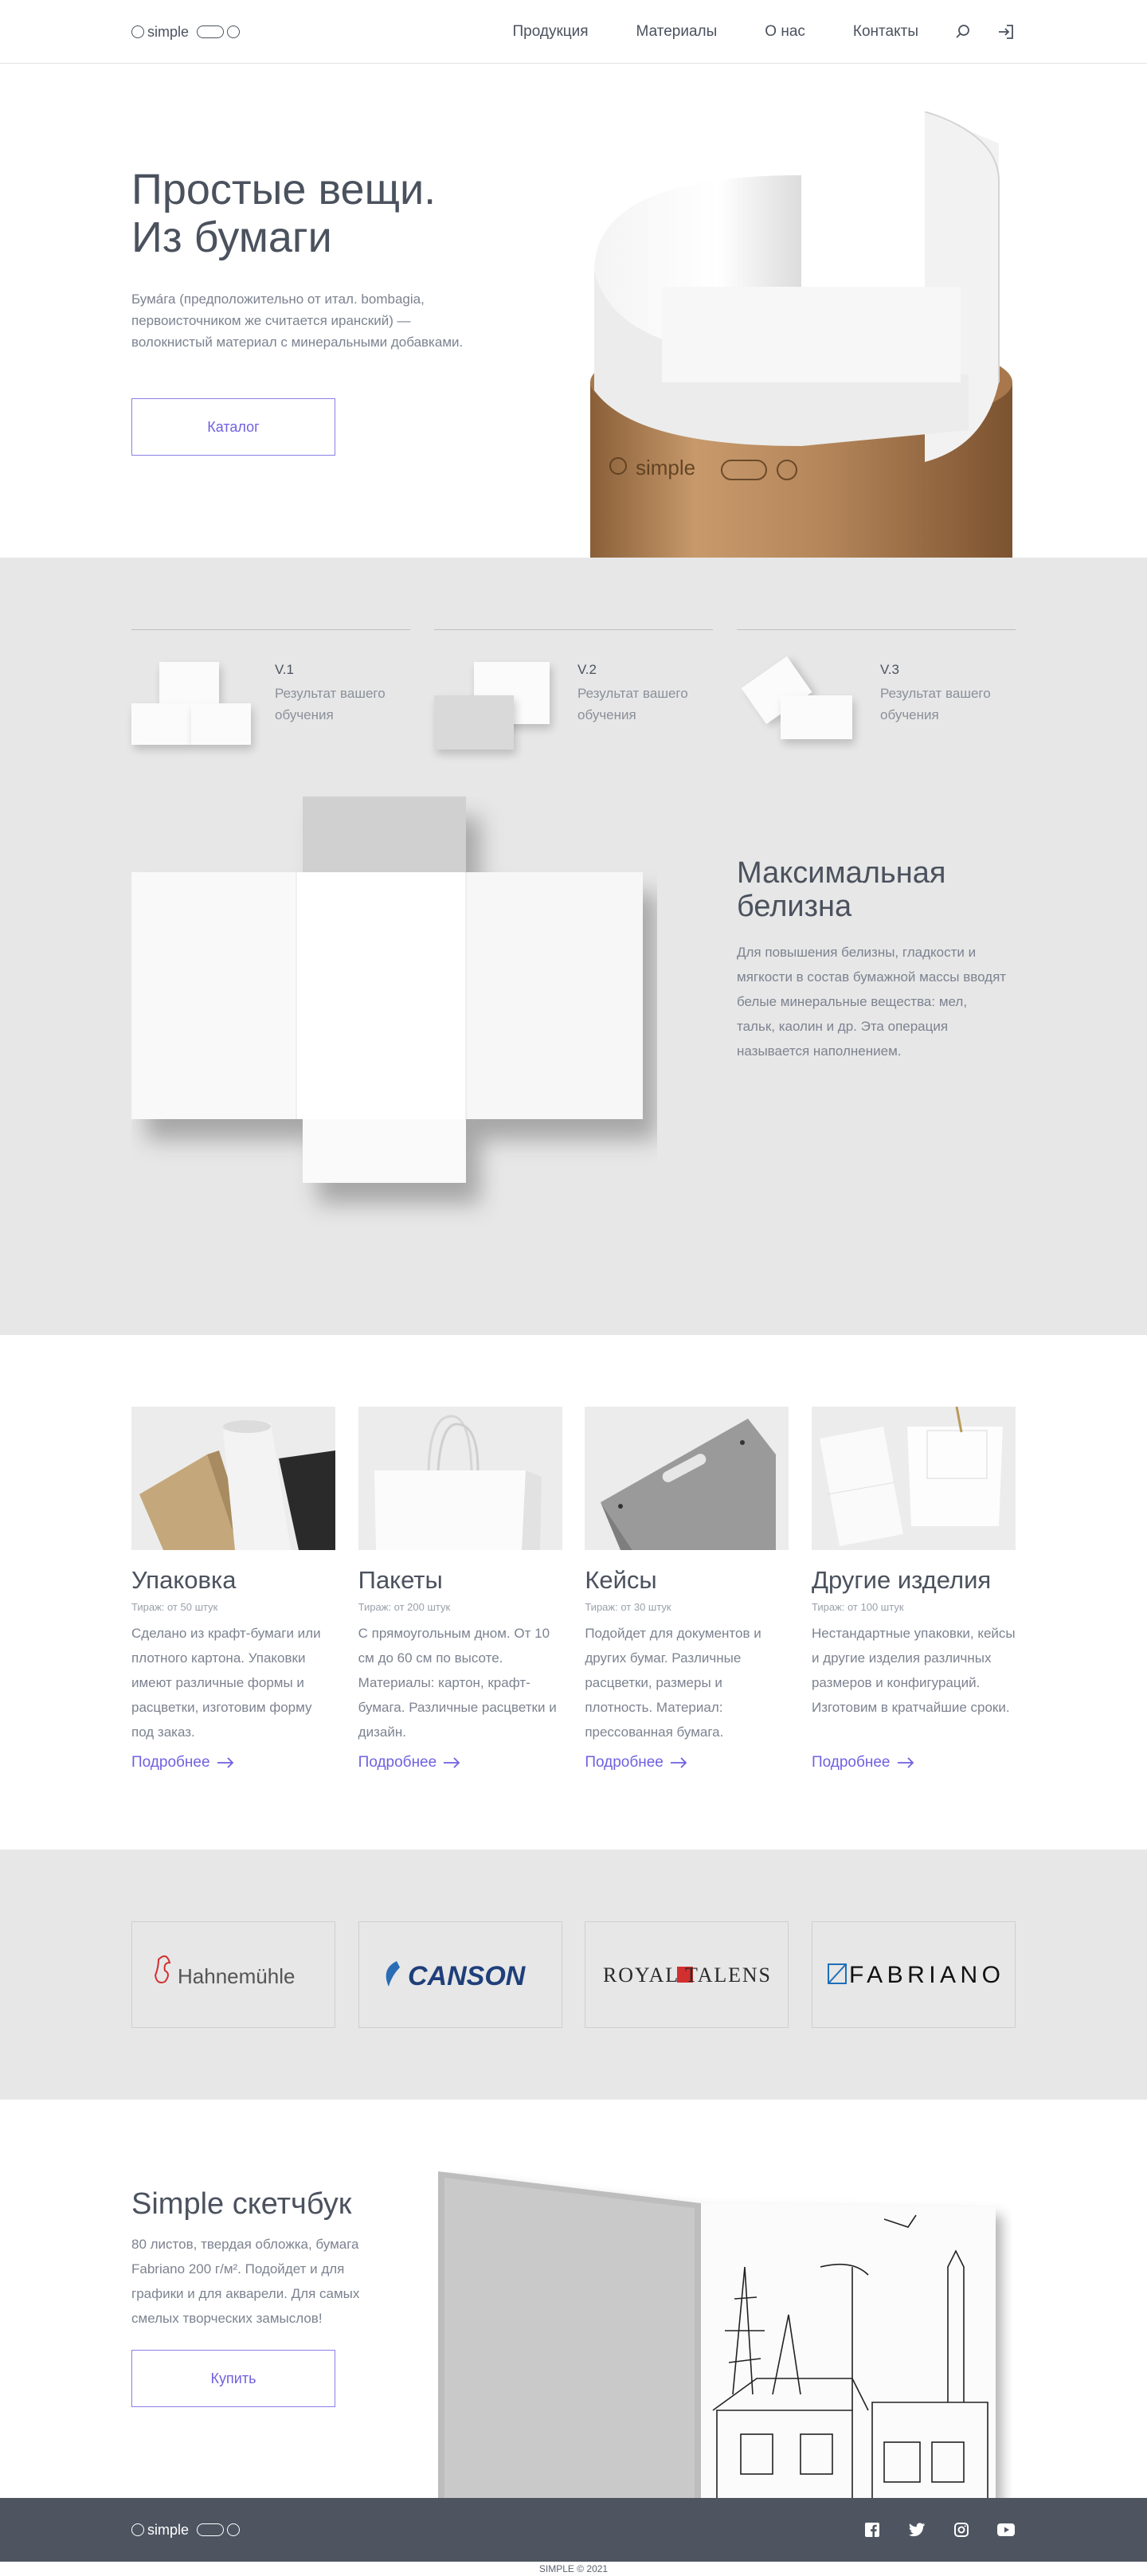 This screenshot has height=2576, width=1147. I want to click on facebook-icon, so click(872, 2529).